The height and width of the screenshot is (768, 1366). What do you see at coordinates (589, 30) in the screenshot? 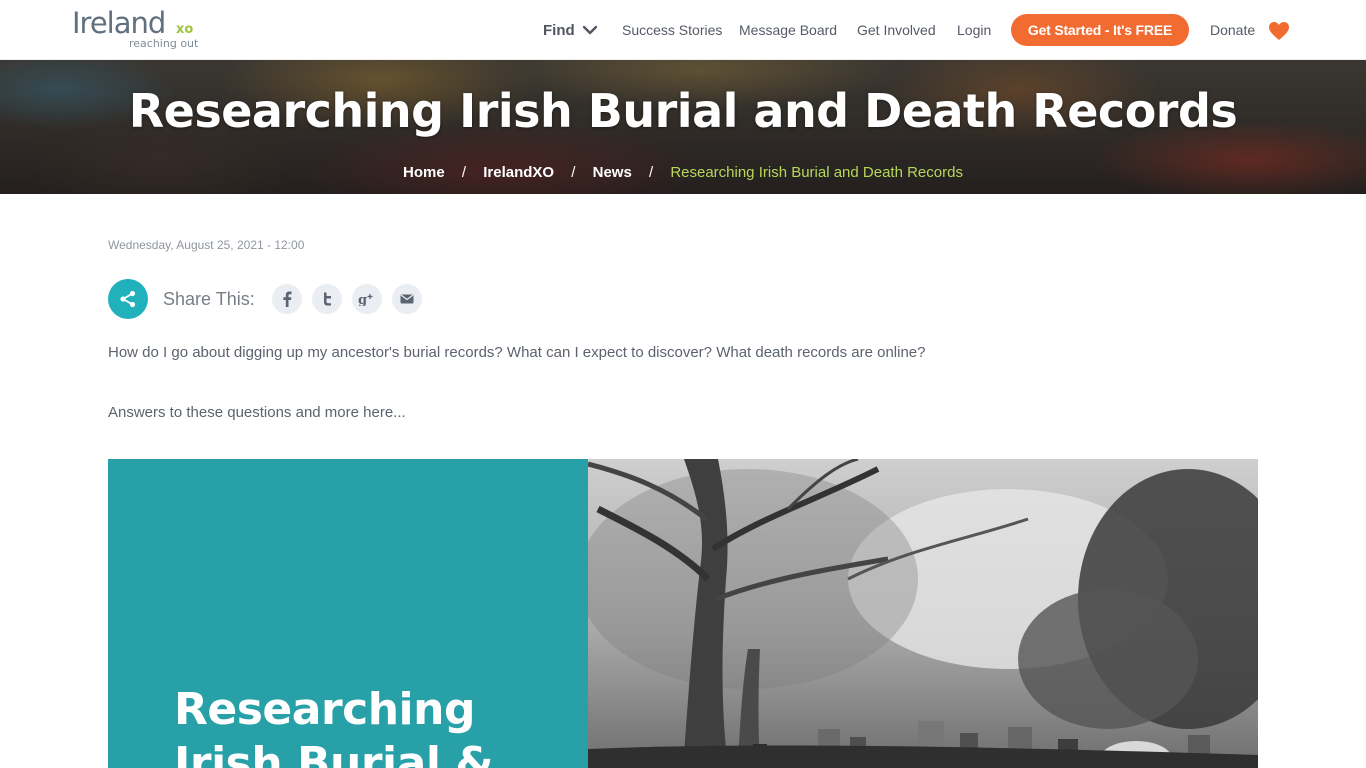
I see `chevron-down-icon` at bounding box center [589, 30].